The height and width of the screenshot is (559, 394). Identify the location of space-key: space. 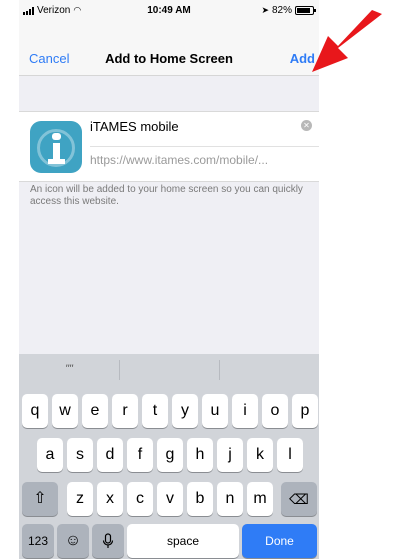
(183, 541).